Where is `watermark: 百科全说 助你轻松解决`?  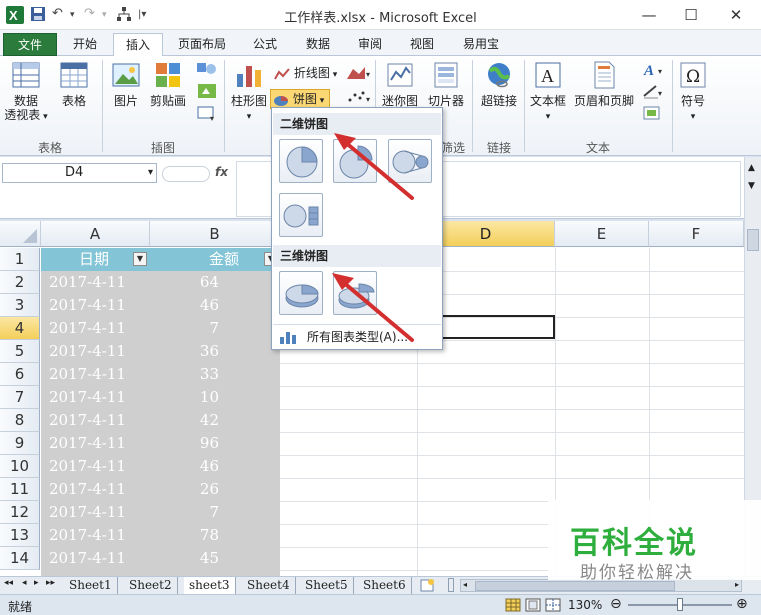
watermark: 百科全说 助你轻松解决 is located at coordinates (654, 541).